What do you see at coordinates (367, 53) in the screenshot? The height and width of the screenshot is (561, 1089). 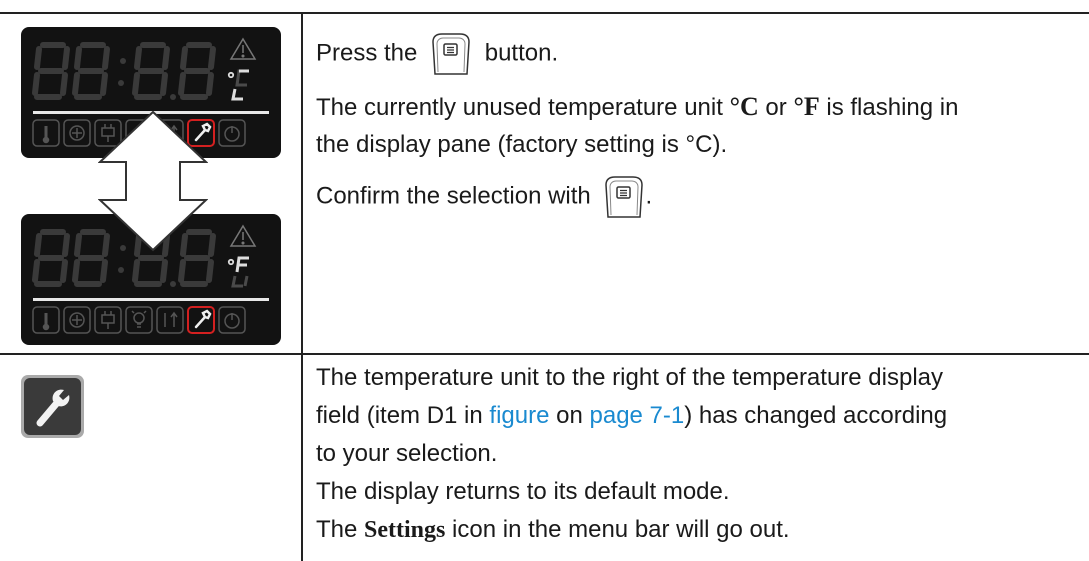 I see `text-press-the: Press the` at bounding box center [367, 53].